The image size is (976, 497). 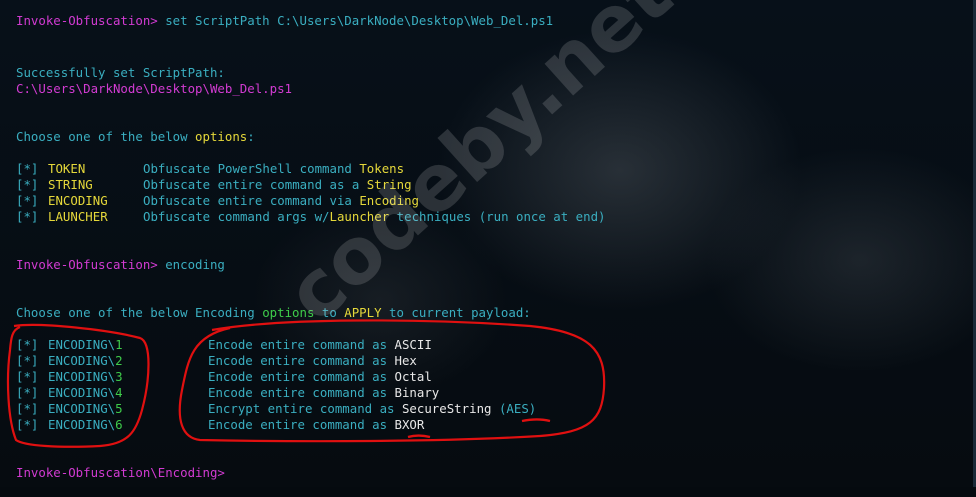 What do you see at coordinates (78, 385) in the screenshot?
I see `annotation-circle-option-ids` at bounding box center [78, 385].